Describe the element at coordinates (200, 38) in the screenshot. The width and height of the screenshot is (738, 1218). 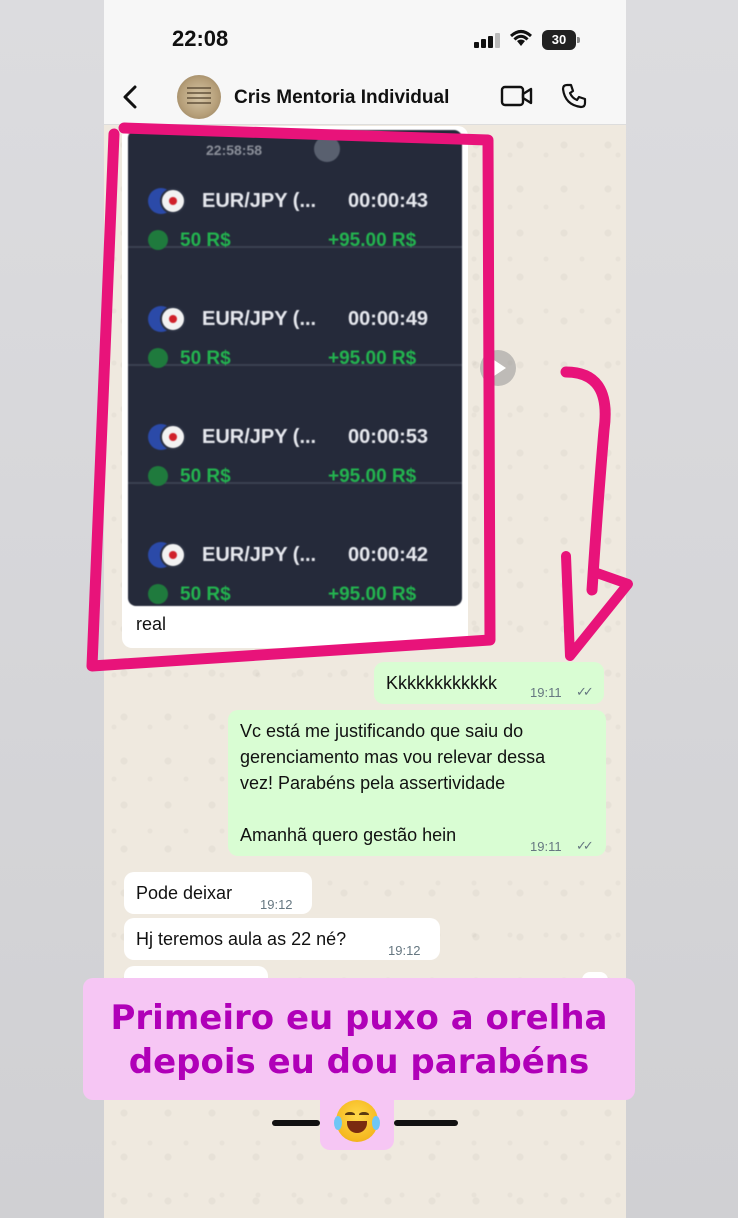
I see `status-time: 22:08` at that location.